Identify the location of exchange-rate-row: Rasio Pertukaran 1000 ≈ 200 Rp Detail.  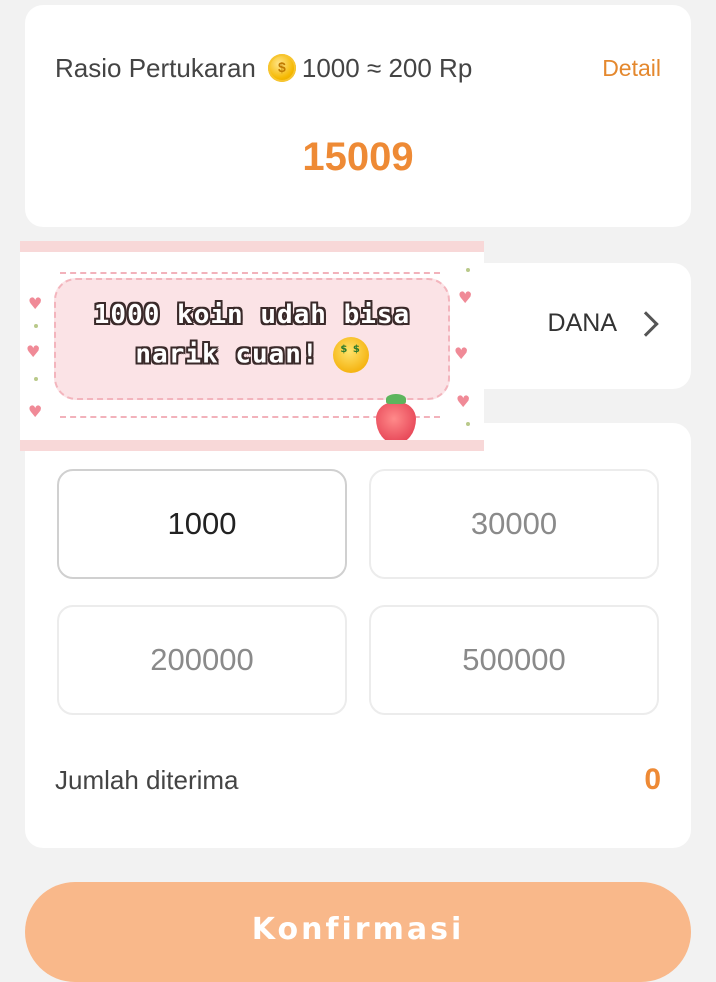
(358, 68).